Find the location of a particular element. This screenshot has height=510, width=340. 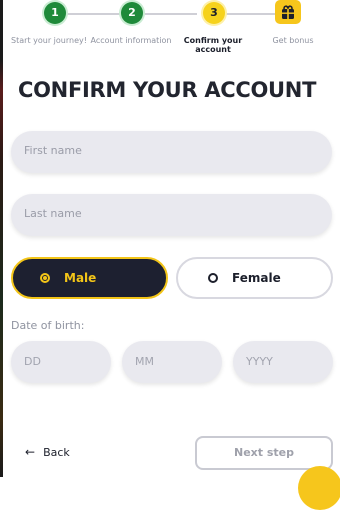

radio-selected-icon is located at coordinates (45, 278).